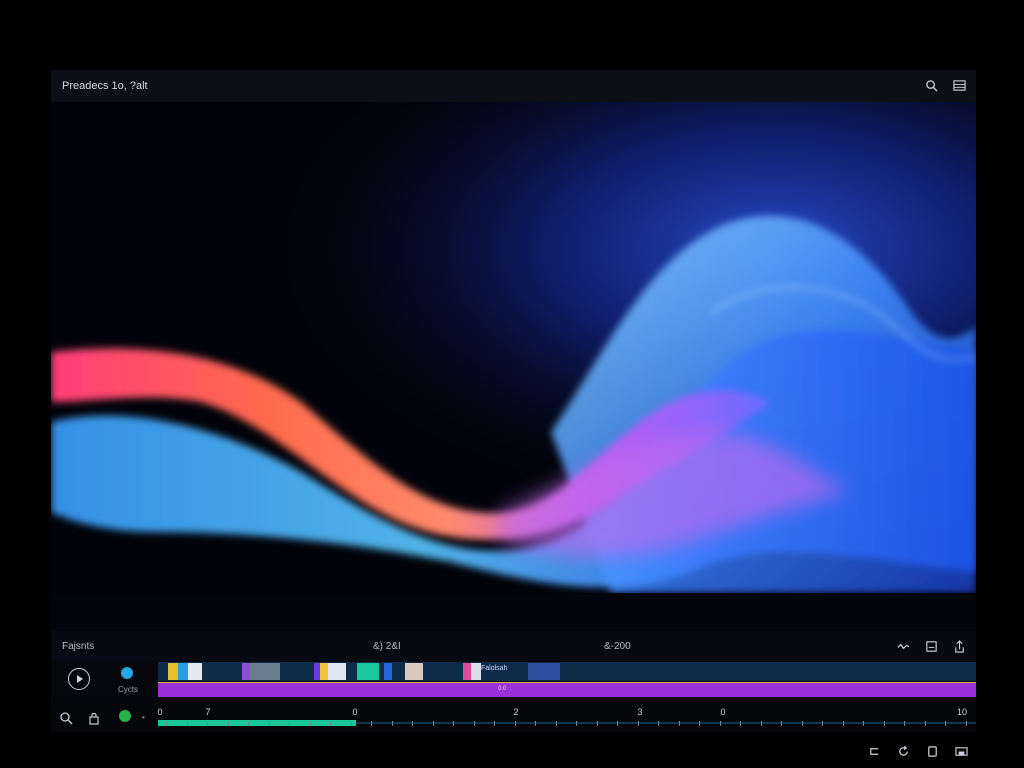 This screenshot has height=768, width=1024. I want to click on track-area: Cycts Falolsah 0.0, so click(513, 681).